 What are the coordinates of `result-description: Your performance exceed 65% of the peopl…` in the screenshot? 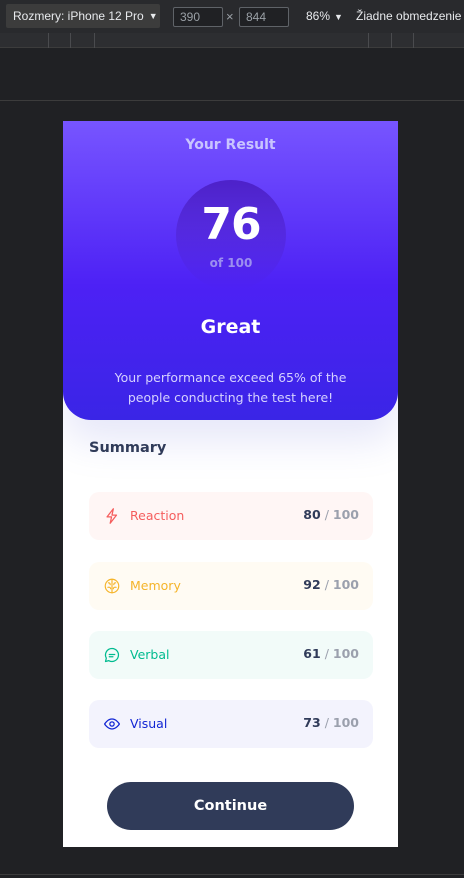 It's located at (230, 387).